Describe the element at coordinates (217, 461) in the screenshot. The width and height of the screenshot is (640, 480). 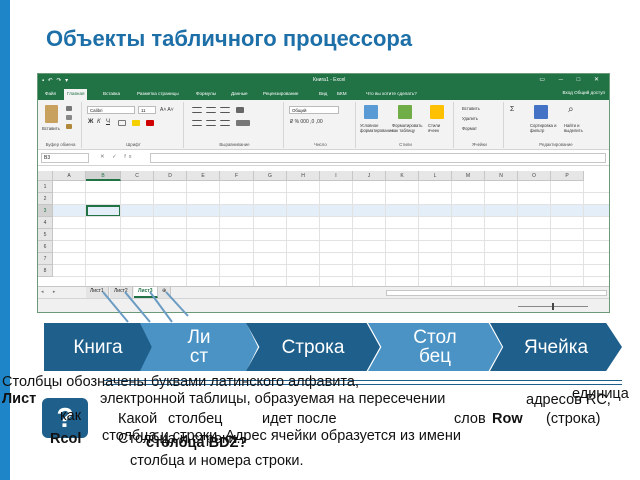
I see `text-line: столбца и номера строки.` at that location.